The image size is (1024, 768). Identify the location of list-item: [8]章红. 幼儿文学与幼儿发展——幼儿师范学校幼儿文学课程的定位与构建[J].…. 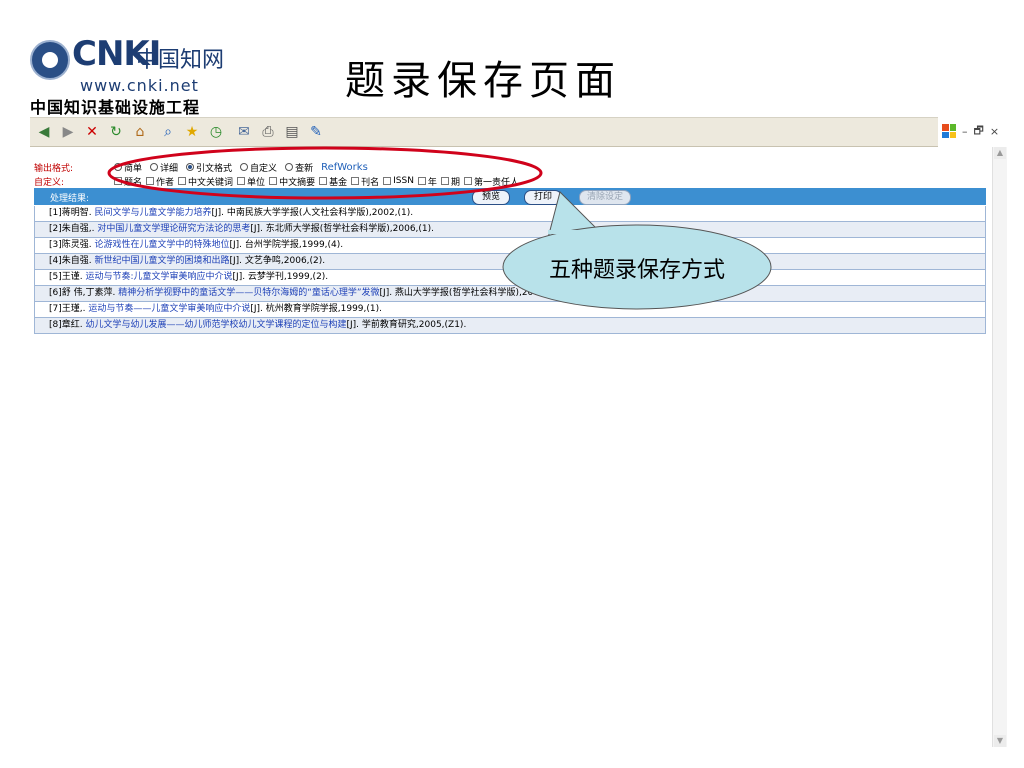
(510, 326).